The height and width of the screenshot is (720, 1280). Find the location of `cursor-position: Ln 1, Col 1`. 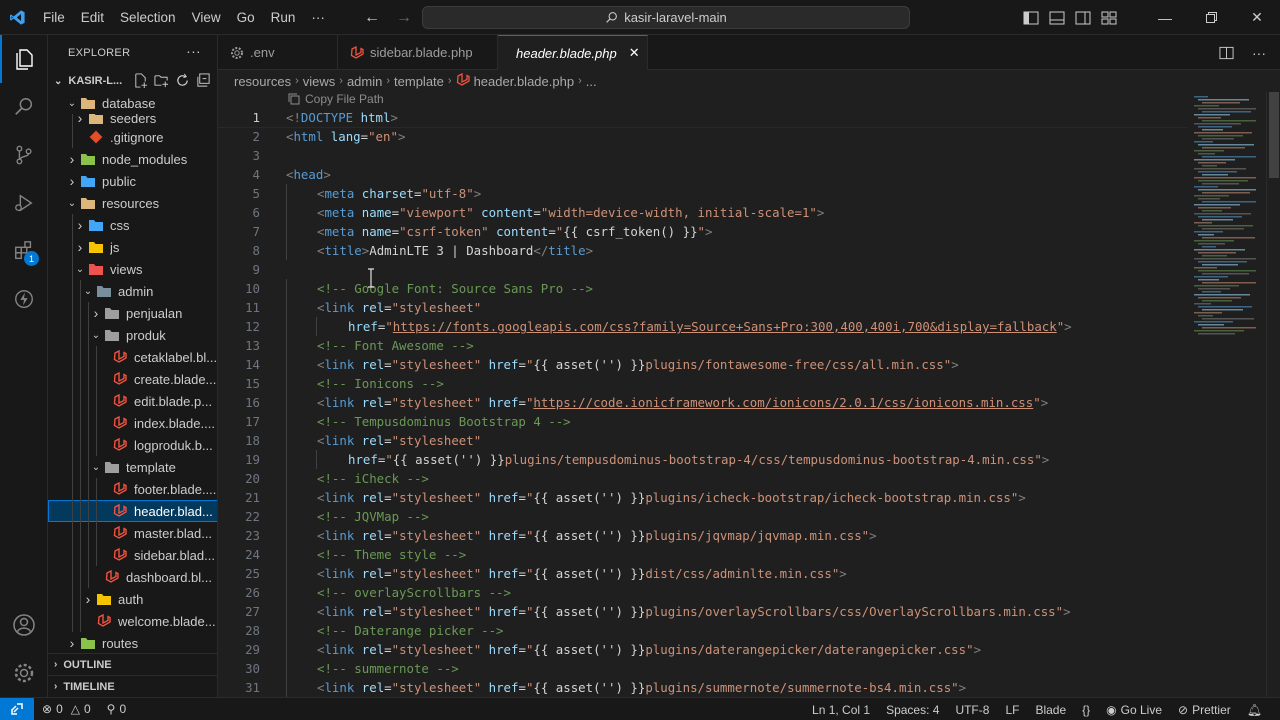

cursor-position: Ln 1, Col 1 is located at coordinates (841, 710).